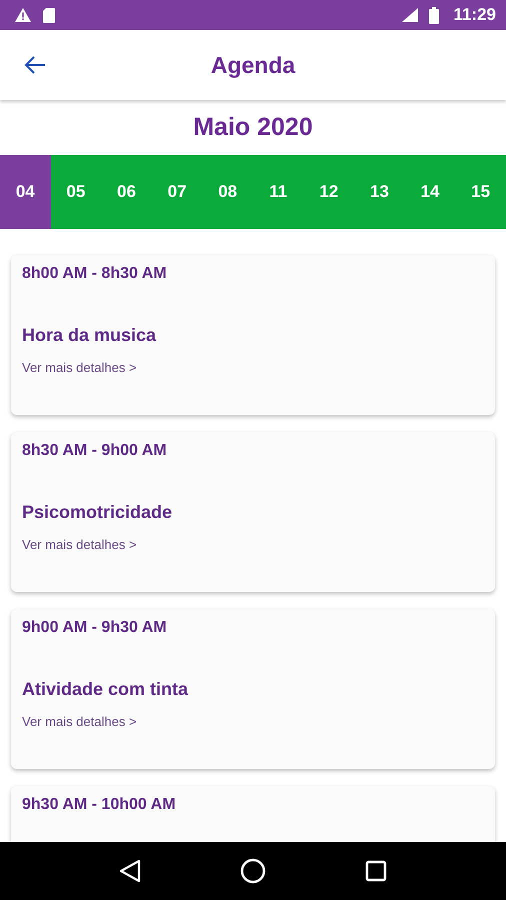  Describe the element at coordinates (94, 451) in the screenshot. I see `event-time: 8h30 AM - 9h00 AM` at that location.